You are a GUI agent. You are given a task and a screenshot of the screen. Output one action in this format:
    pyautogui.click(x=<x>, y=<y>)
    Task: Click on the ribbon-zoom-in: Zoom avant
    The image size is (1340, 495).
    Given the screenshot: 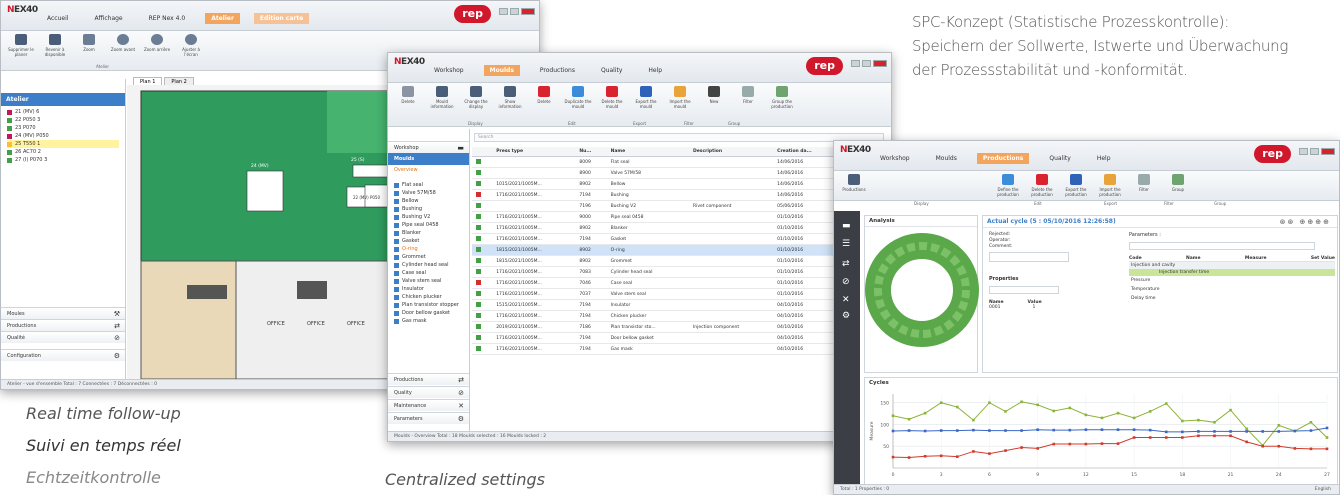 What is the action you would take?
    pyautogui.click(x=123, y=50)
    